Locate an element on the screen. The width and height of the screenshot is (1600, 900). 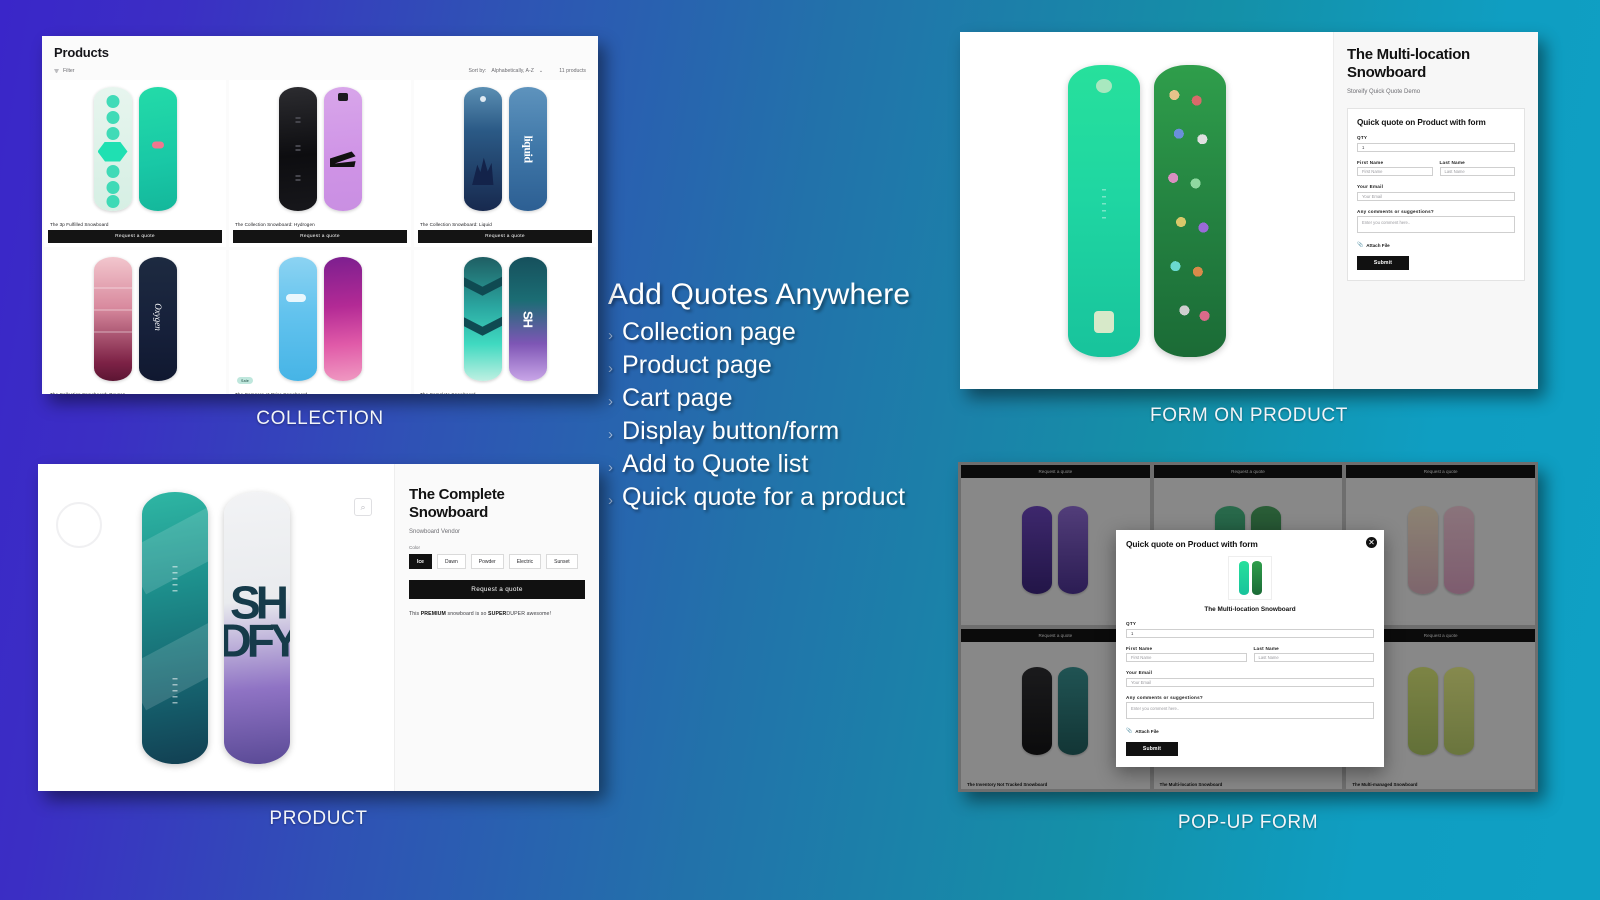
product-name: The 3p Fulfilled Snowboard is located at coordinates (79, 224).